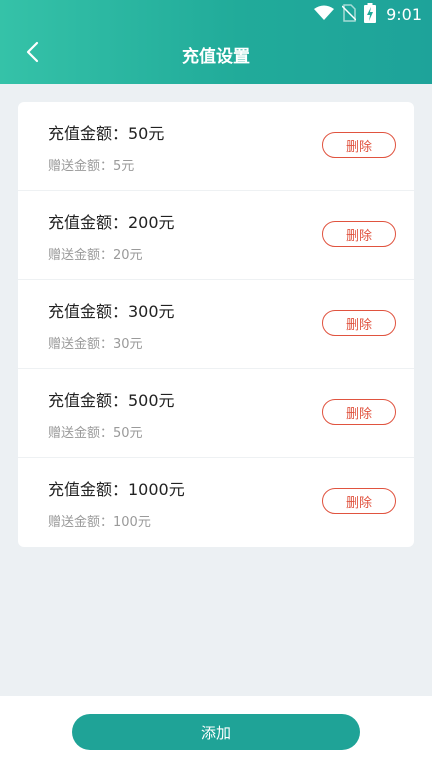 This screenshot has width=432, height=768. I want to click on page-title: 充值设置, so click(216, 57).